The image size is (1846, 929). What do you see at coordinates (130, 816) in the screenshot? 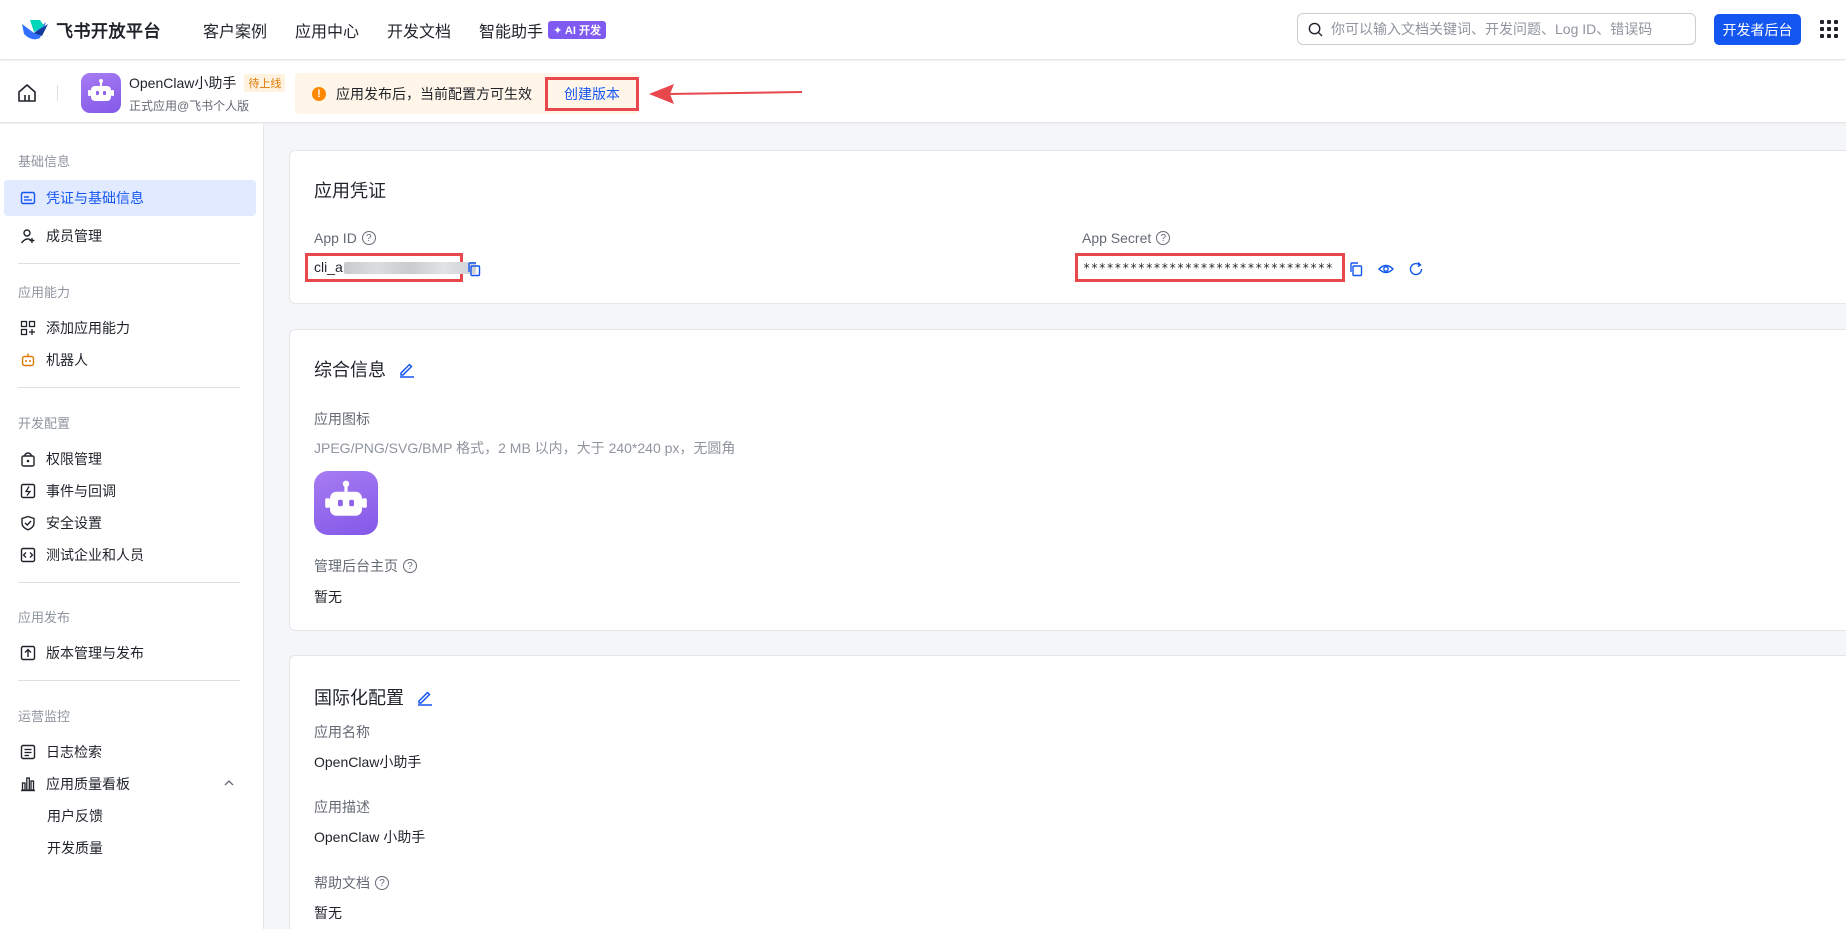
I see `sidebar-item-user-feedback: 用户反馈` at bounding box center [130, 816].